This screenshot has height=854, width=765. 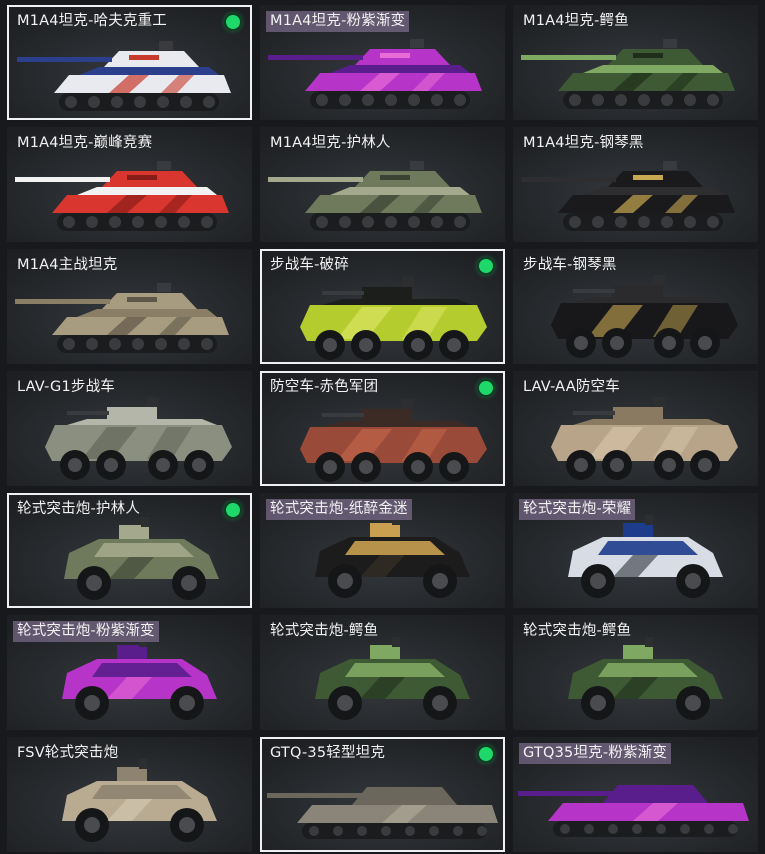 I want to click on vehicle-card: 轮式突击炮-纸醉金迷, so click(x=382, y=550).